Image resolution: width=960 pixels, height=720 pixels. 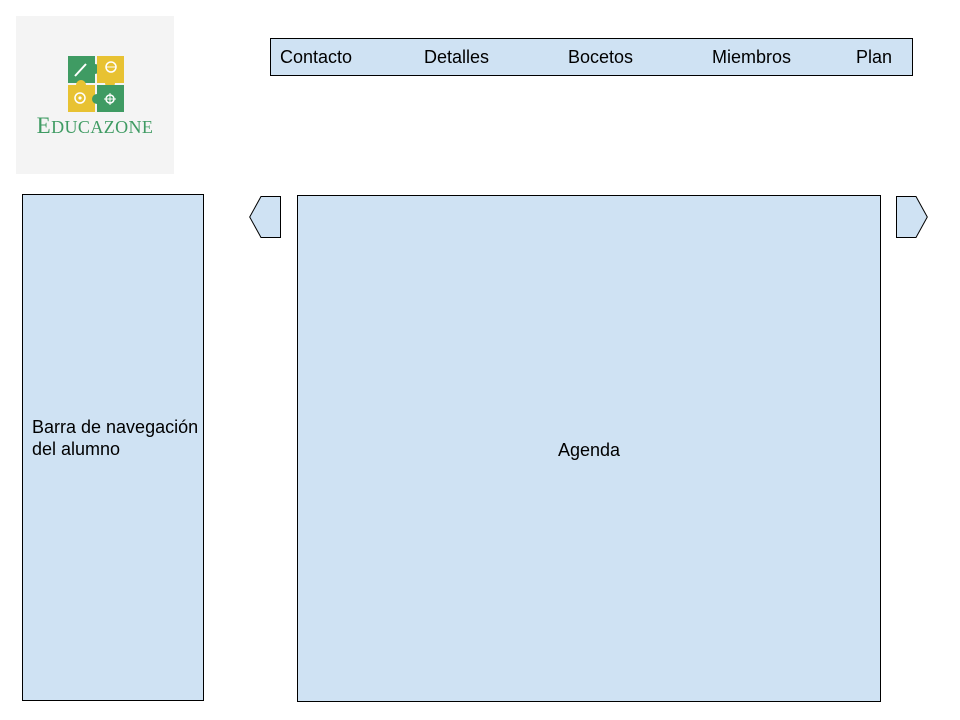 I want to click on nav-item-bocetos: Bocetos, so click(x=600, y=57).